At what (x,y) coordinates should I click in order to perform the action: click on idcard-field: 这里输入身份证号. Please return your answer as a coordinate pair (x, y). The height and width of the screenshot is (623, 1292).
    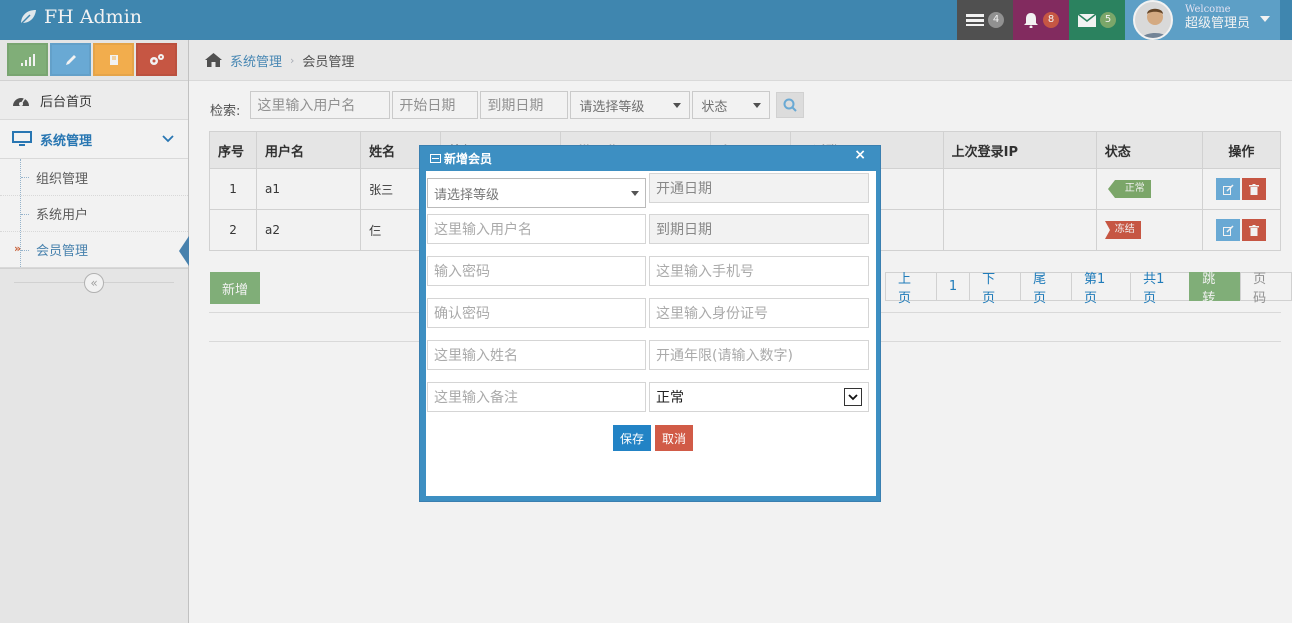
    Looking at the image, I should click on (759, 313).